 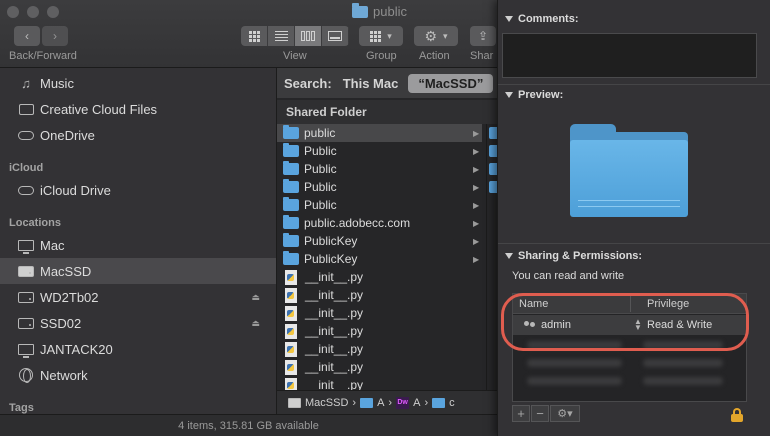 What do you see at coordinates (138, 190) in the screenshot?
I see `sidebar-item-icloud-drive: iCloud Drive` at bounding box center [138, 190].